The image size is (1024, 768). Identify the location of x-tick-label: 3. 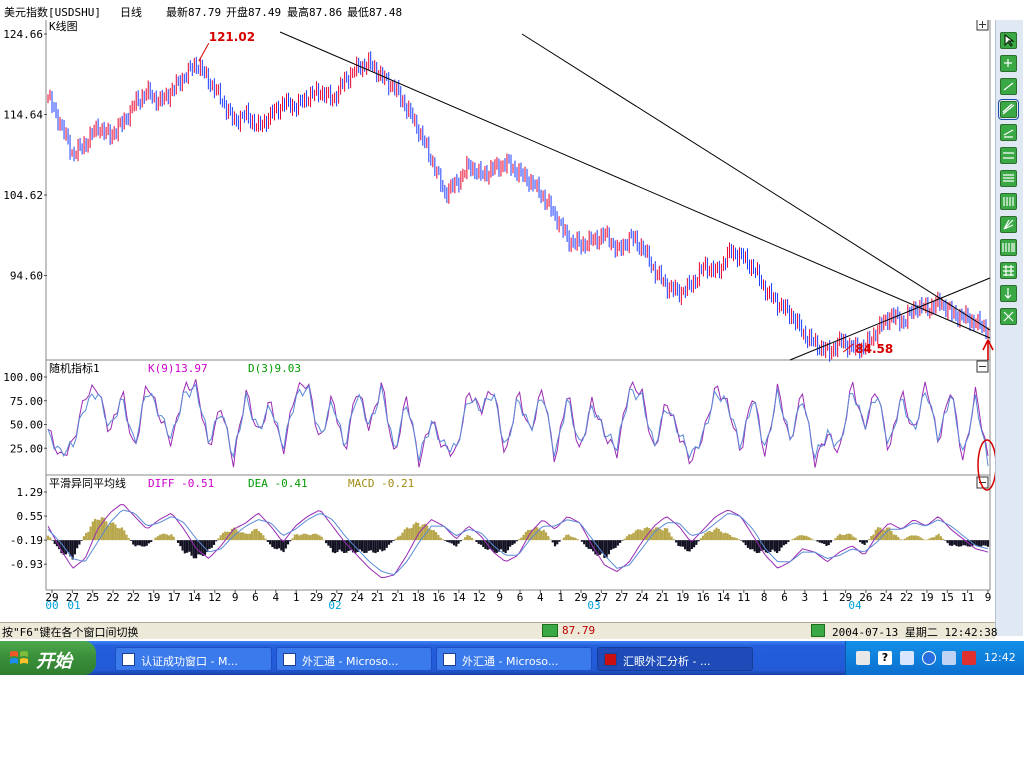
(805, 597).